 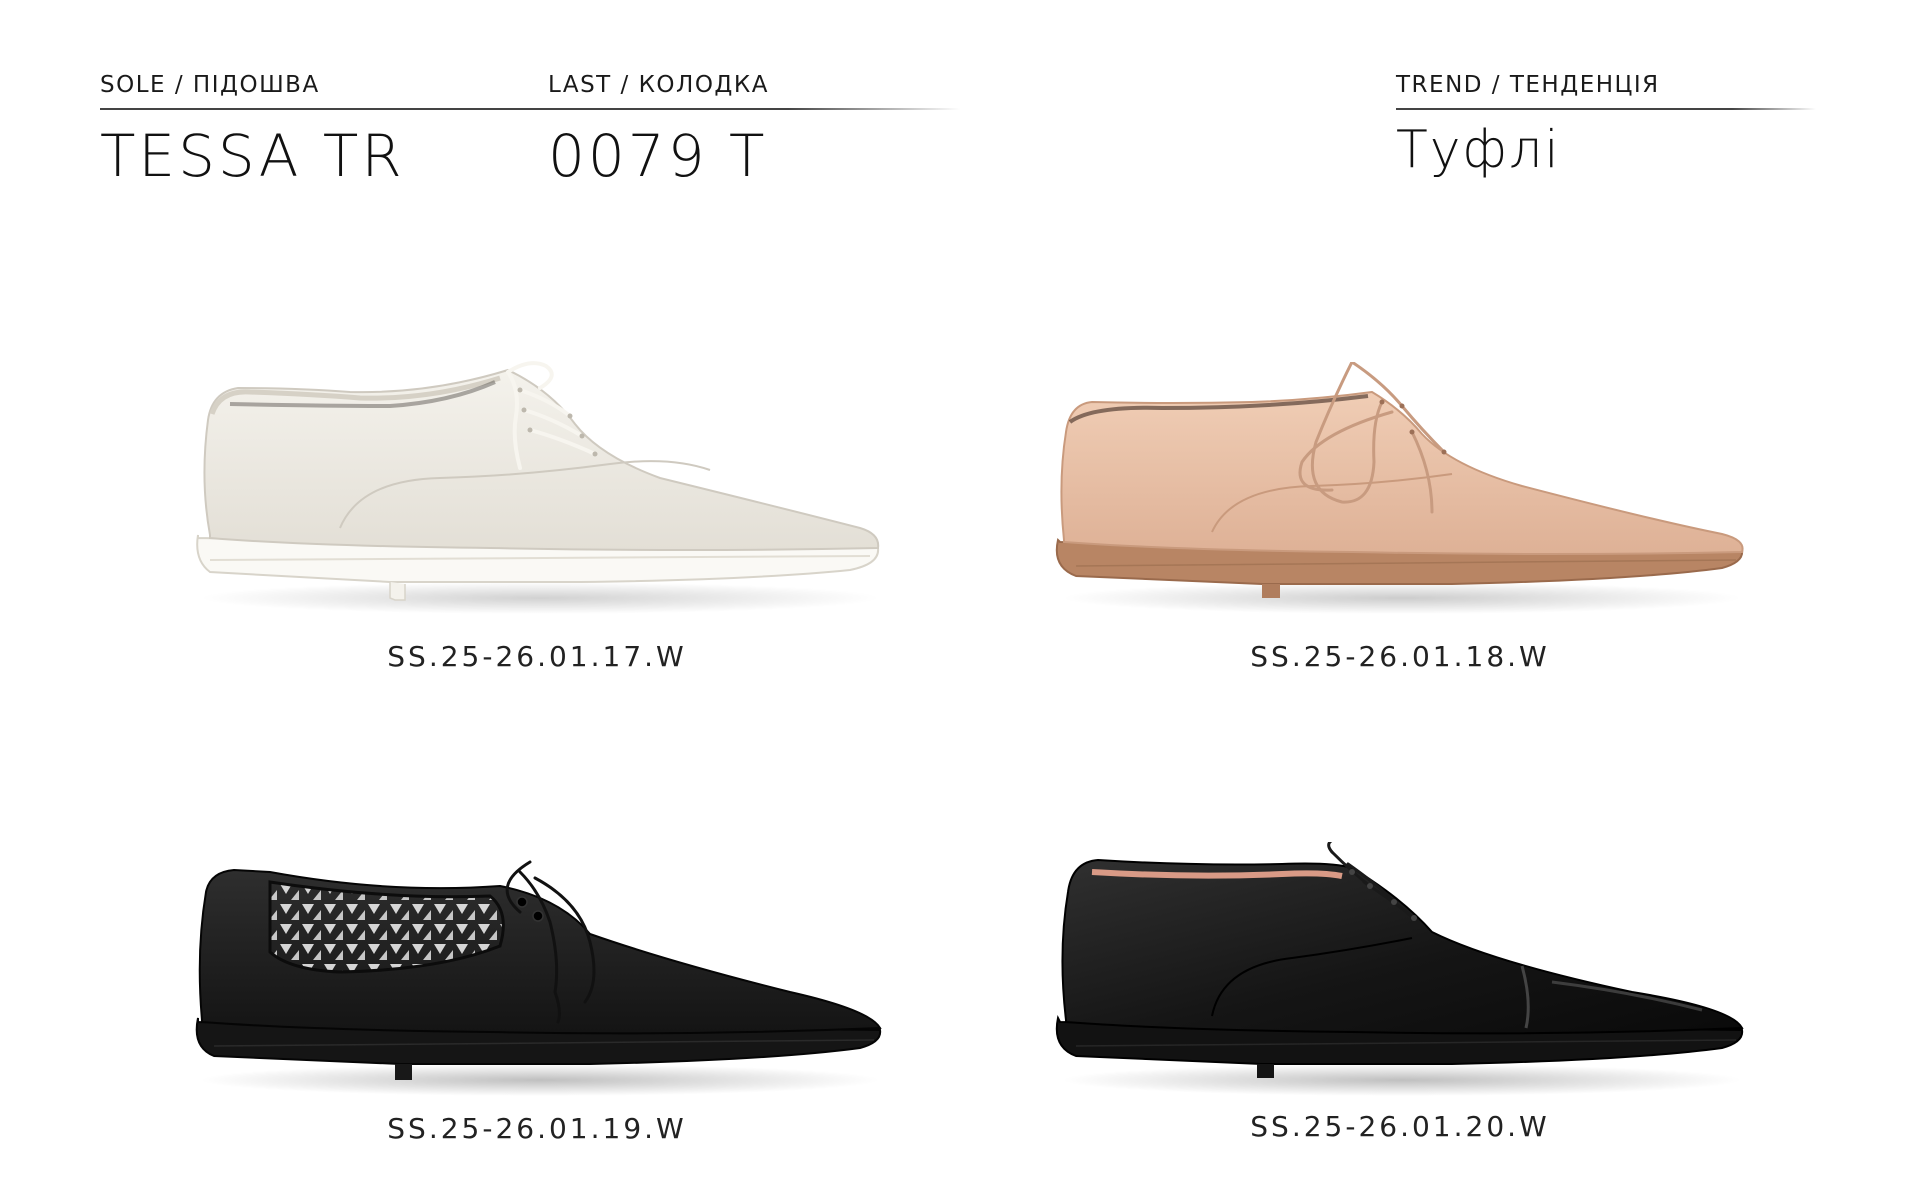 What do you see at coordinates (537, 1128) in the screenshot?
I see `product-code-3: SS.25-26.01.19.W` at bounding box center [537, 1128].